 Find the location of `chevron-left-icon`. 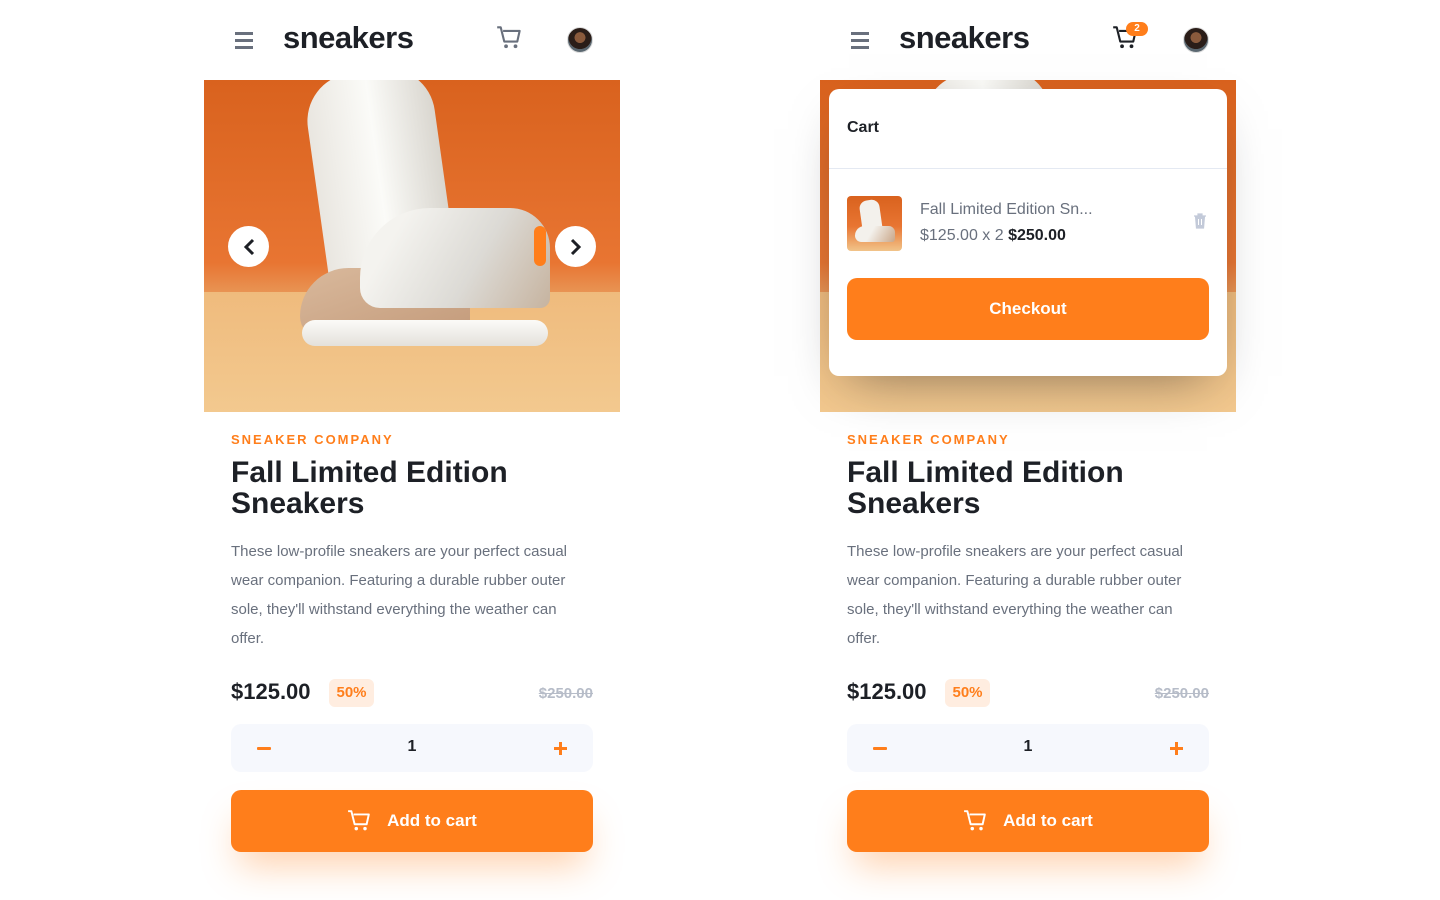

chevron-left-icon is located at coordinates (248, 246).